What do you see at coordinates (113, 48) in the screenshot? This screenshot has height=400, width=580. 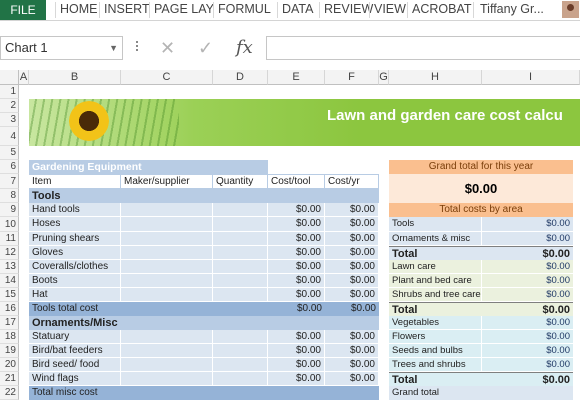 I see `chevron-down-icon: ▼` at bounding box center [113, 48].